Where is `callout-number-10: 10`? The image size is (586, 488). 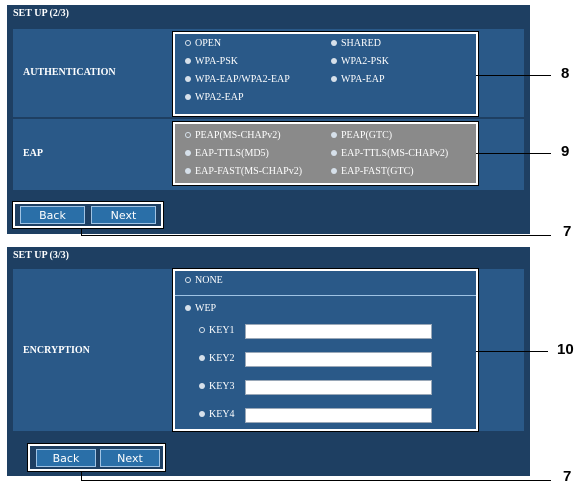
callout-number-10: 10 is located at coordinates (565, 349).